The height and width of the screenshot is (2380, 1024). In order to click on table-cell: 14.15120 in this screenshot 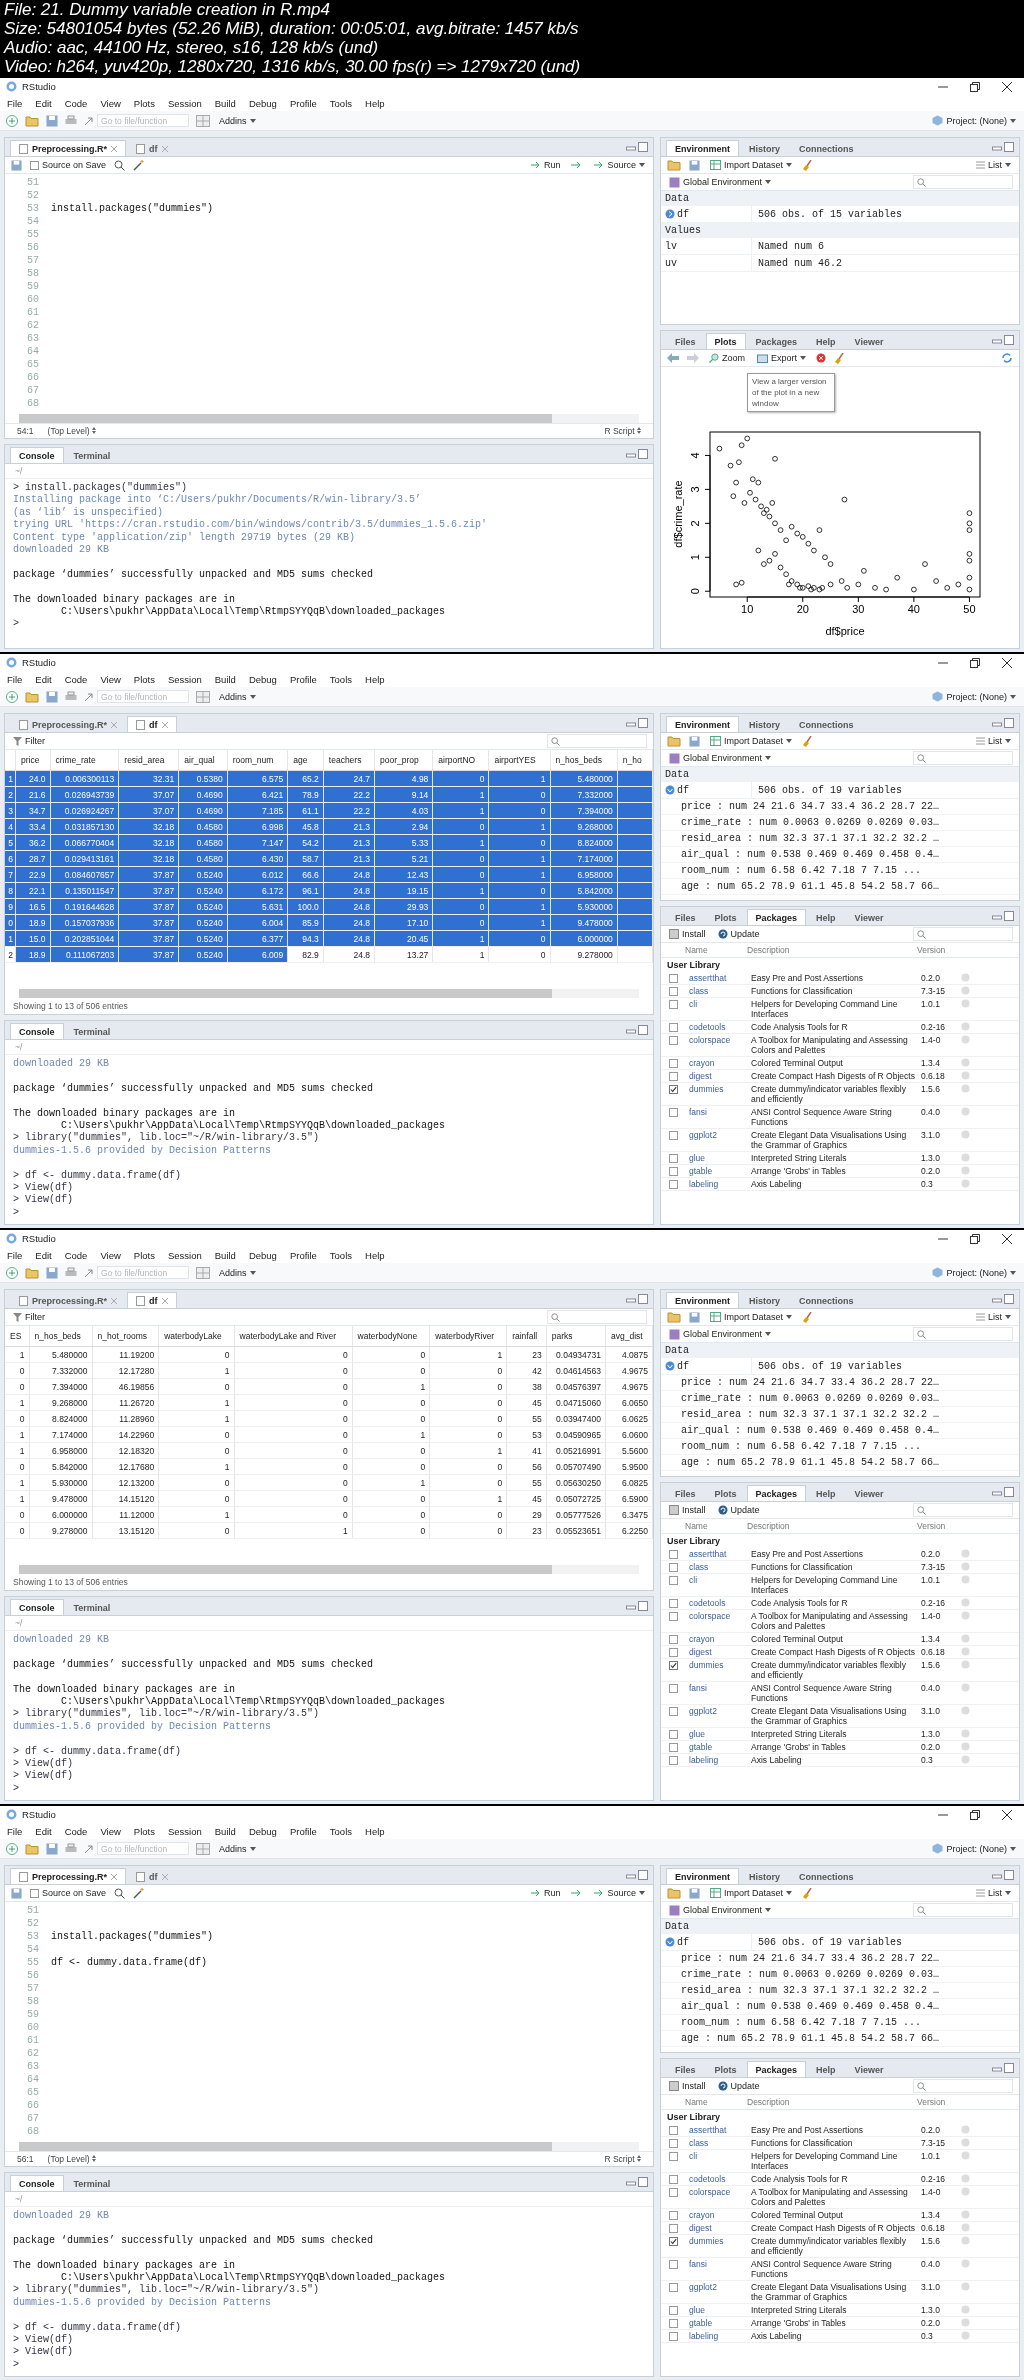, I will do `click(125, 1498)`.